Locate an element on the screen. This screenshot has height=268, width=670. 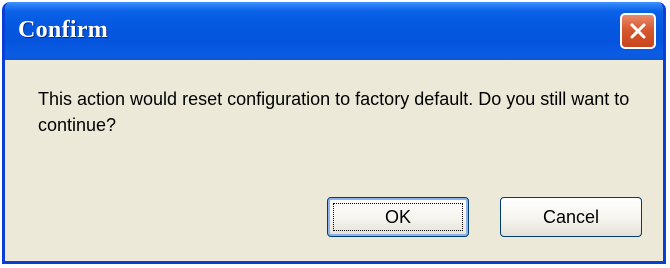
close-button is located at coordinates (638, 31).